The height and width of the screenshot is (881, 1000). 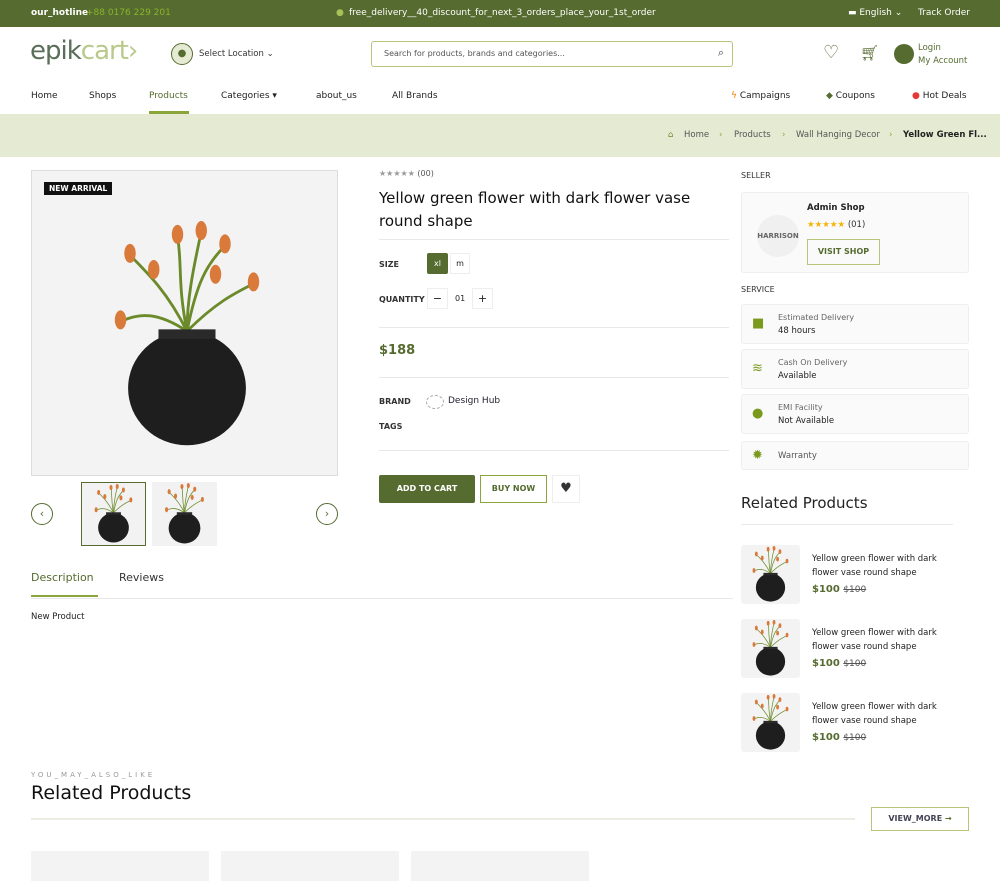 I want to click on side-related-heading: Related Products, so click(x=804, y=503).